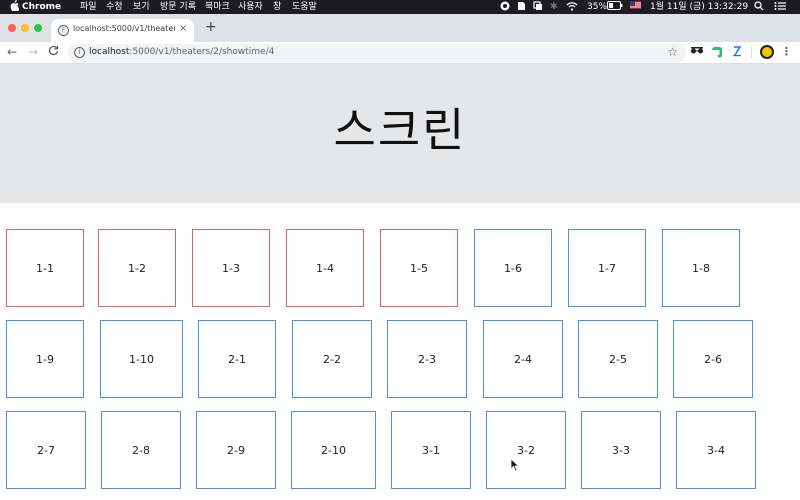 The image size is (800, 500). What do you see at coordinates (178, 7) in the screenshot?
I see `menu-history: 방문 기록` at bounding box center [178, 7].